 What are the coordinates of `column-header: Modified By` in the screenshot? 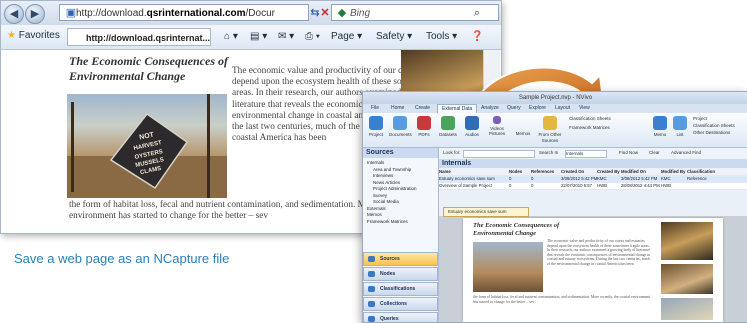 It's located at (674, 172).